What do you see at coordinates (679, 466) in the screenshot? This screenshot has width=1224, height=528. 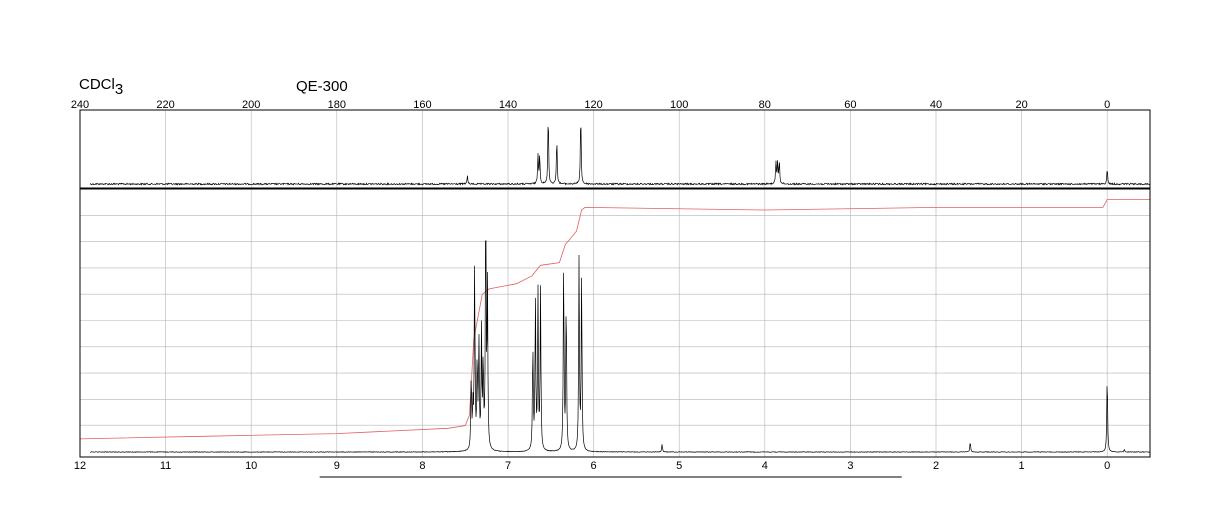 I see `h1-tick-label: 5` at bounding box center [679, 466].